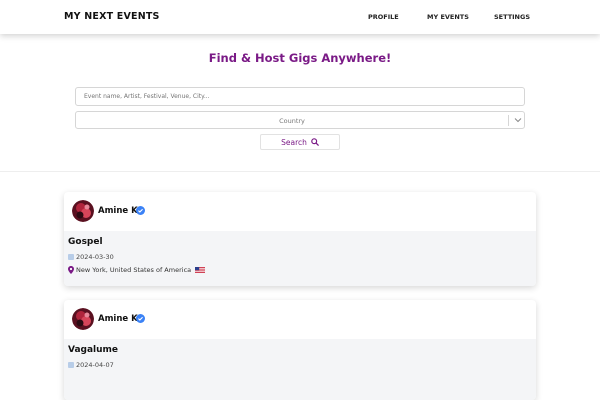 This screenshot has width=600, height=400. I want to click on nav-my-events: MY EVENTS, so click(448, 17).